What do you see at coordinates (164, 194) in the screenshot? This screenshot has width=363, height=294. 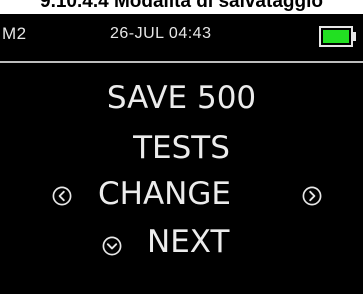 I see `change-label: CHANGE` at bounding box center [164, 194].